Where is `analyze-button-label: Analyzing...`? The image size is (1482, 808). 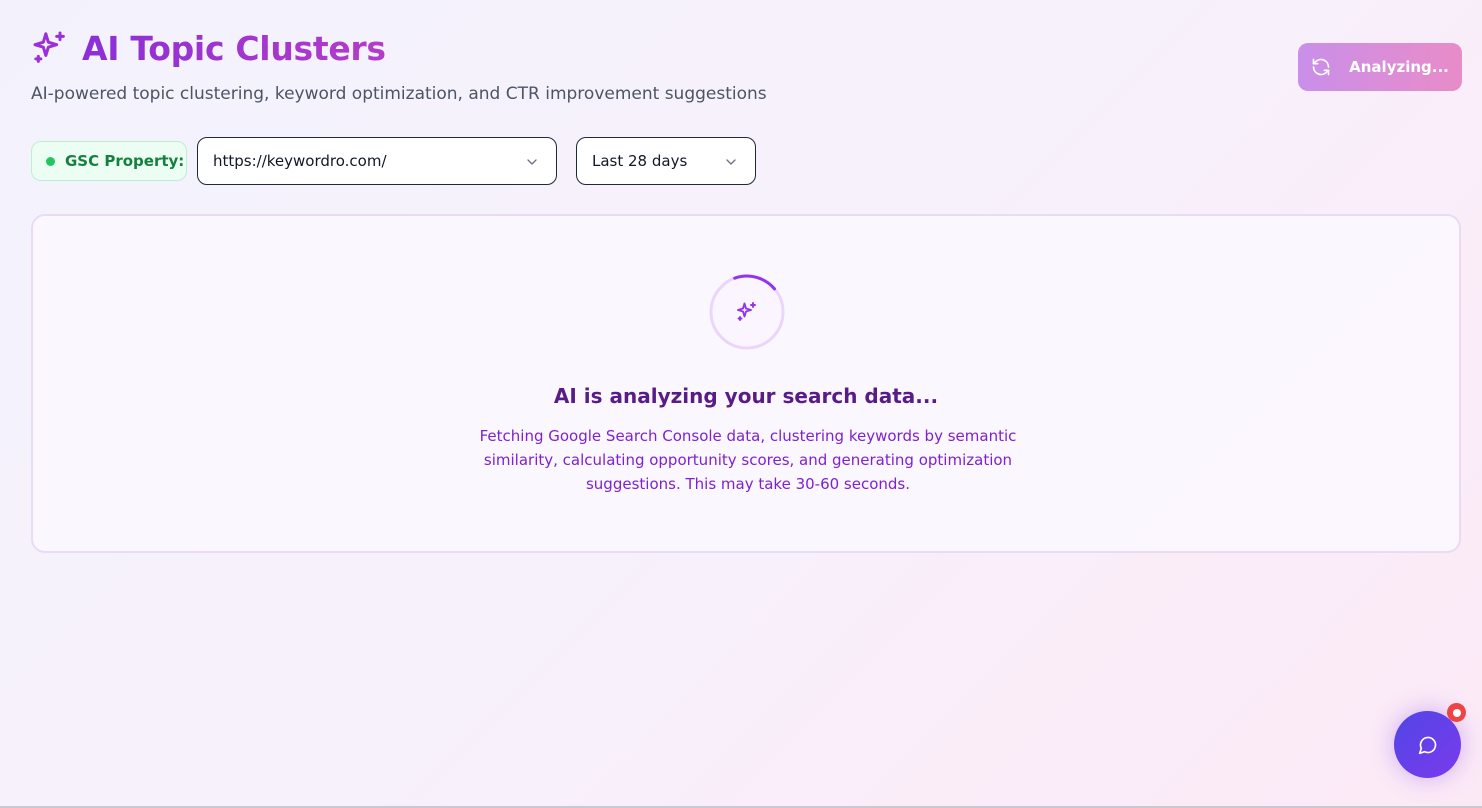
analyze-button-label: Analyzing... is located at coordinates (1399, 67).